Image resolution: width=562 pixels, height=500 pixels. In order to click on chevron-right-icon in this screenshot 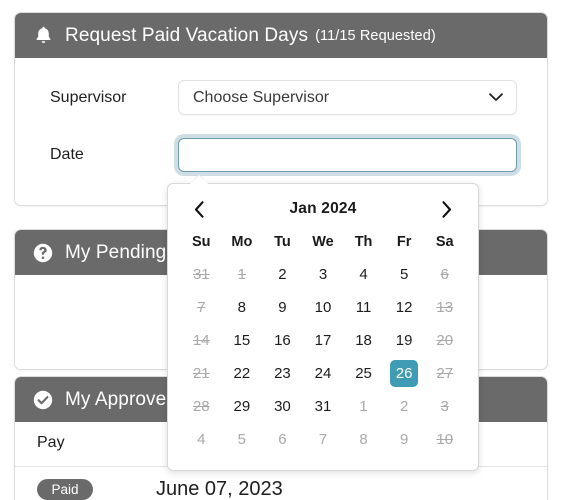, I will do `click(447, 209)`.